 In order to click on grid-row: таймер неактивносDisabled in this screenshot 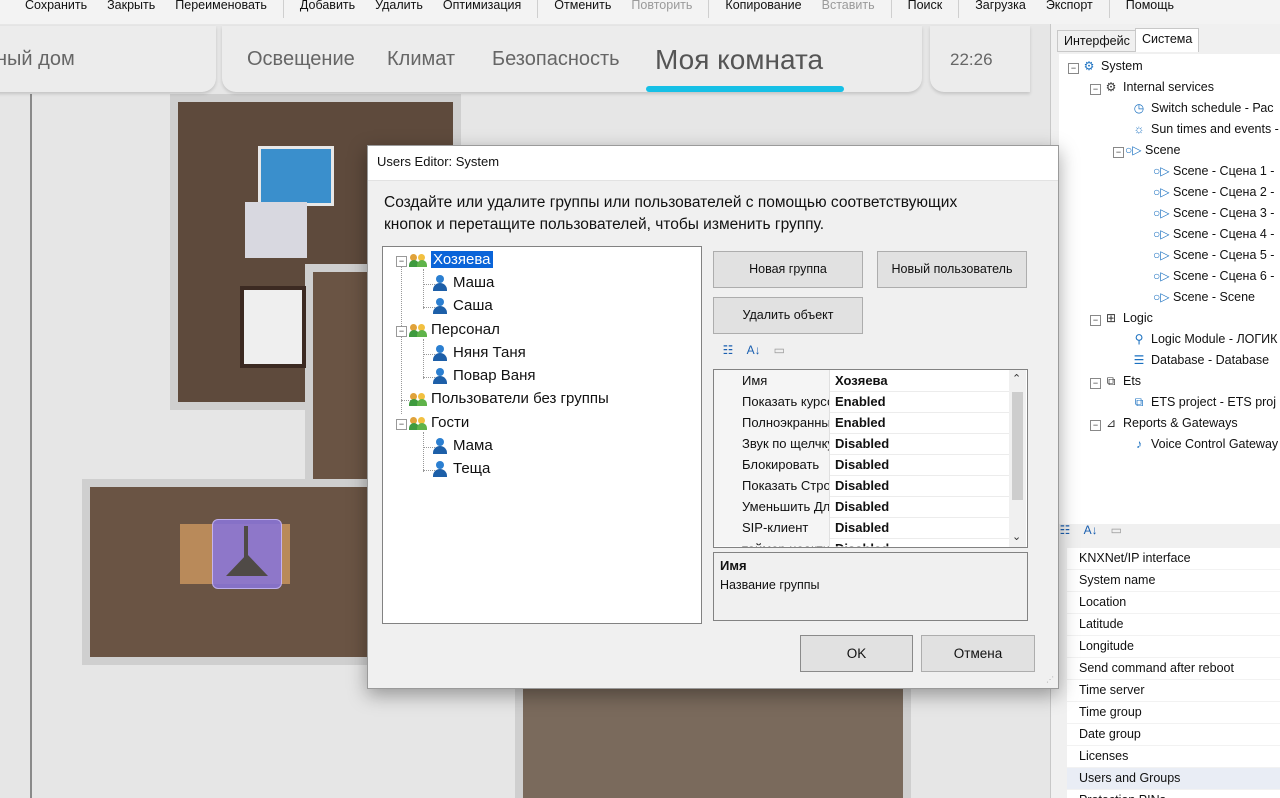, I will do `click(861, 542)`.